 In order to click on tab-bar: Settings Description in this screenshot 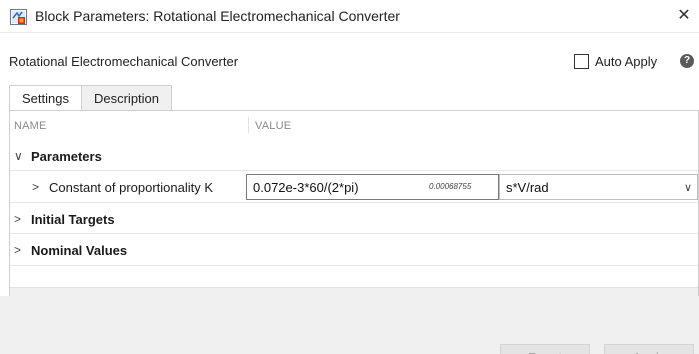, I will do `click(91, 98)`.